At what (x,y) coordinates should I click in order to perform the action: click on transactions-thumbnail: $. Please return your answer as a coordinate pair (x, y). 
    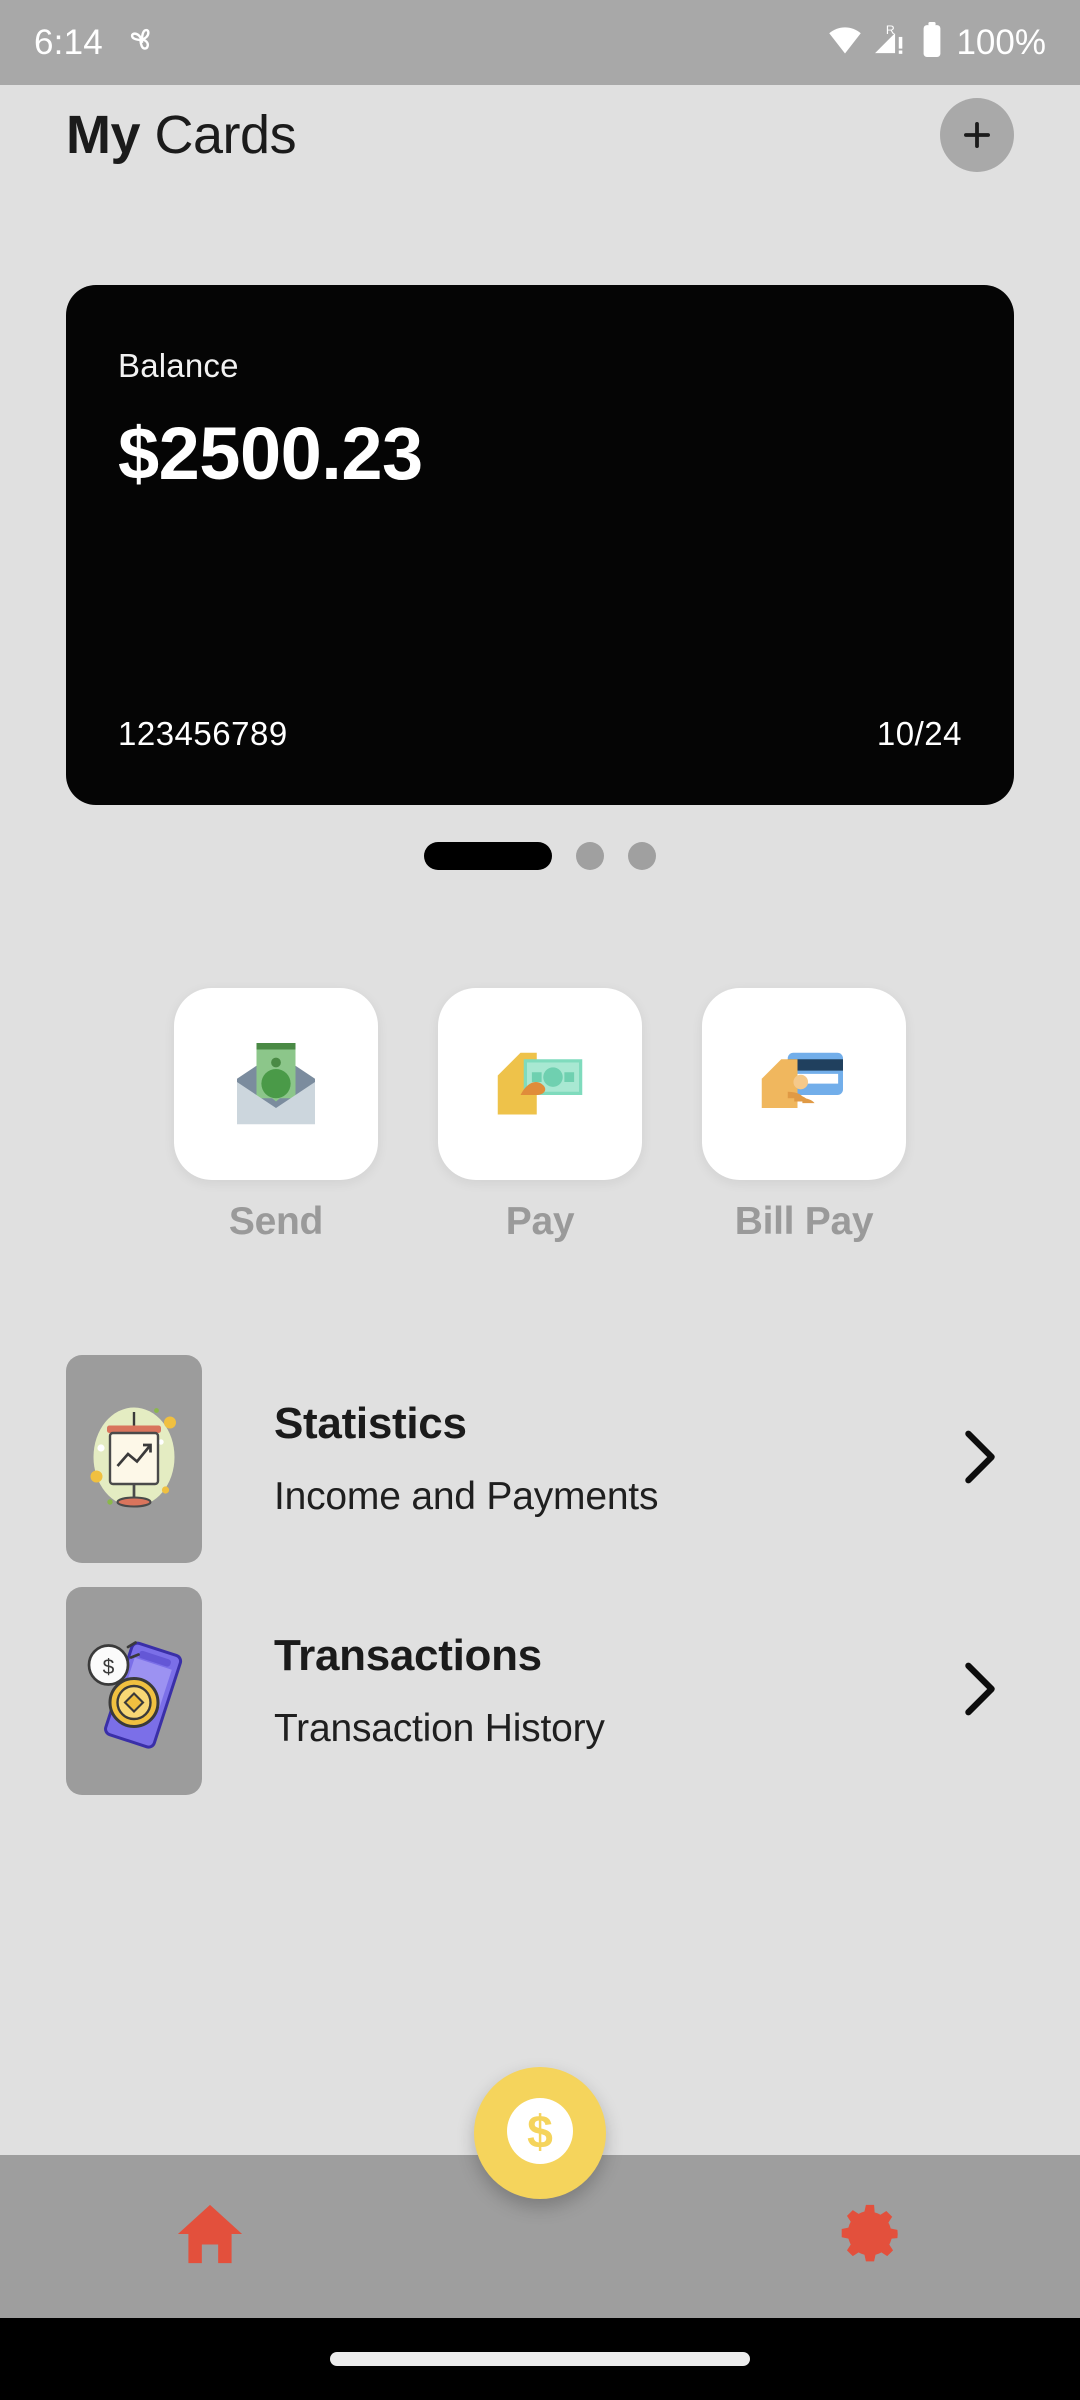
    Looking at the image, I should click on (134, 1691).